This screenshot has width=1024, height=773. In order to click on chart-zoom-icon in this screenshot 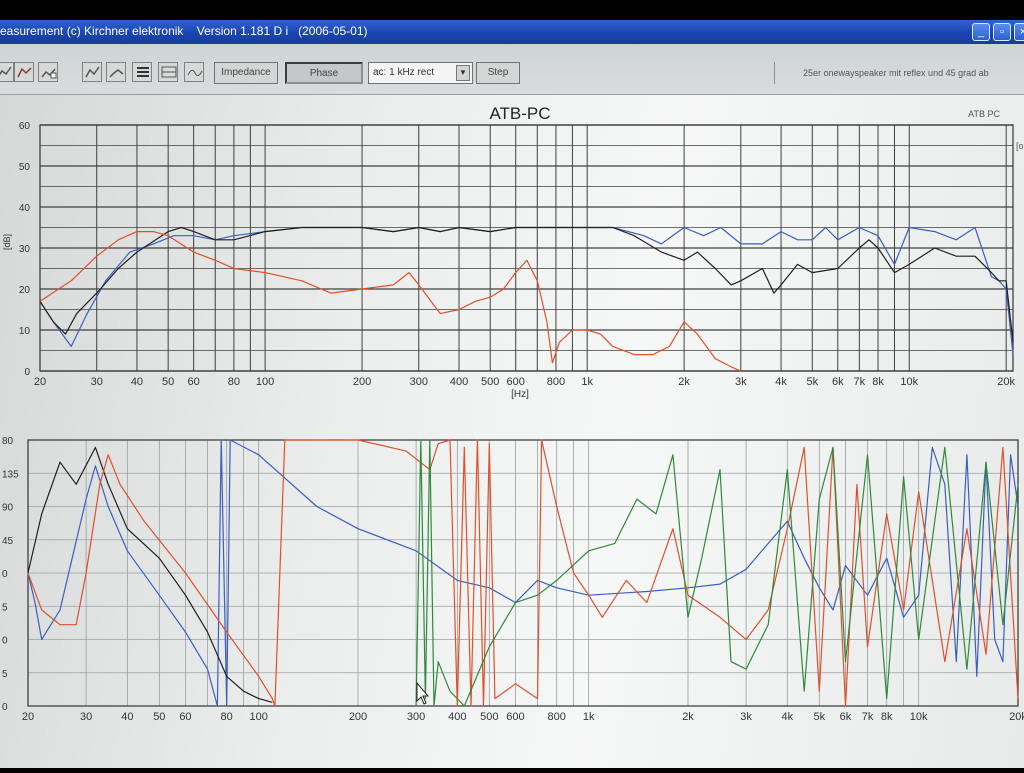, I will do `click(48, 72)`.